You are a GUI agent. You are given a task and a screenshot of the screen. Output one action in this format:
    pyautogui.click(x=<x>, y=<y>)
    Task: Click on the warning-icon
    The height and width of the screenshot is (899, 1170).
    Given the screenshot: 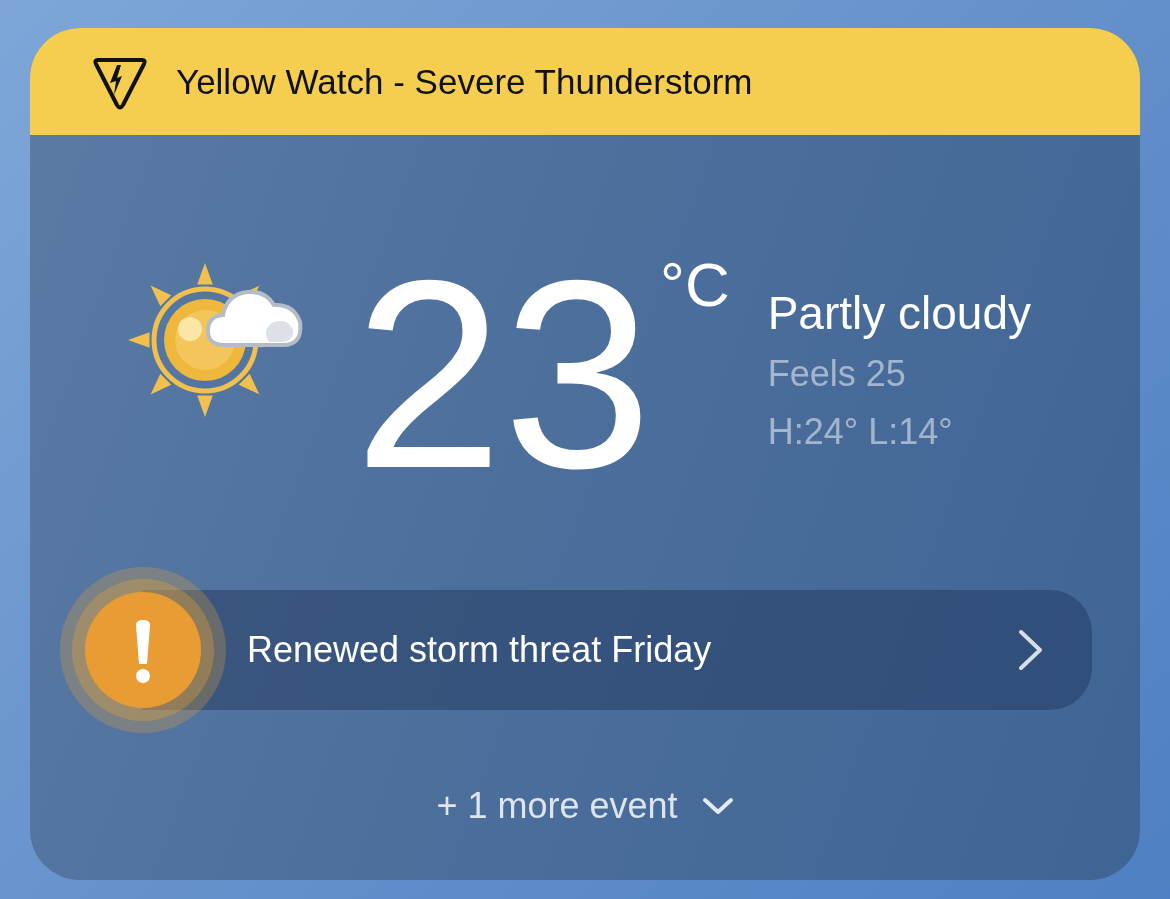 What is the action you would take?
    pyautogui.click(x=143, y=650)
    